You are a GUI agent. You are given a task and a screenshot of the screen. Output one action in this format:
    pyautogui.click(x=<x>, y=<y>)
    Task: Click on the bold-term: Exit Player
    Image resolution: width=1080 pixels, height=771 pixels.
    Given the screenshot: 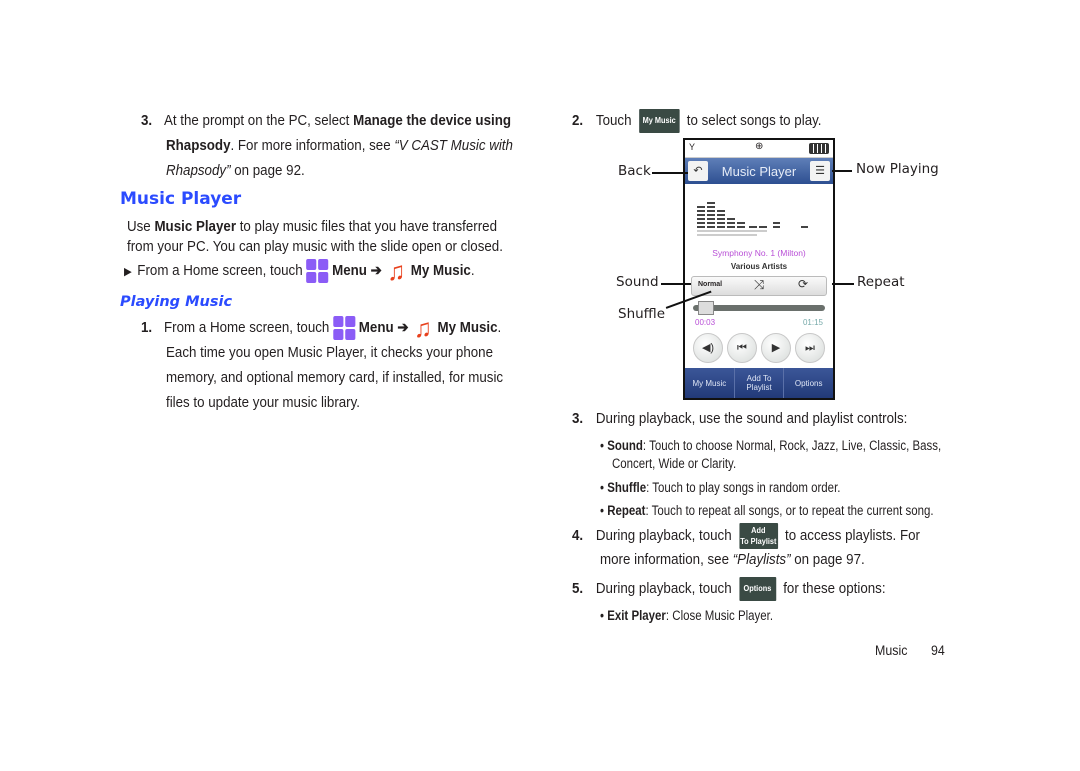 What is the action you would take?
    pyautogui.click(x=636, y=615)
    